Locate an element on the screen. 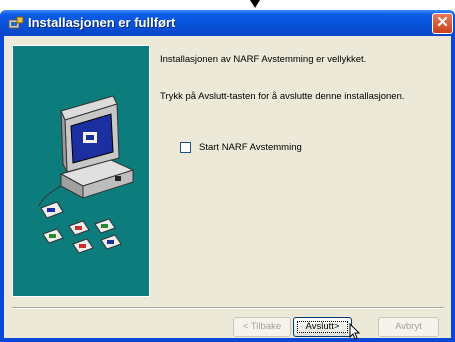 This screenshot has width=455, height=342. window-title: Installasjonen er fullført is located at coordinates (102, 22).